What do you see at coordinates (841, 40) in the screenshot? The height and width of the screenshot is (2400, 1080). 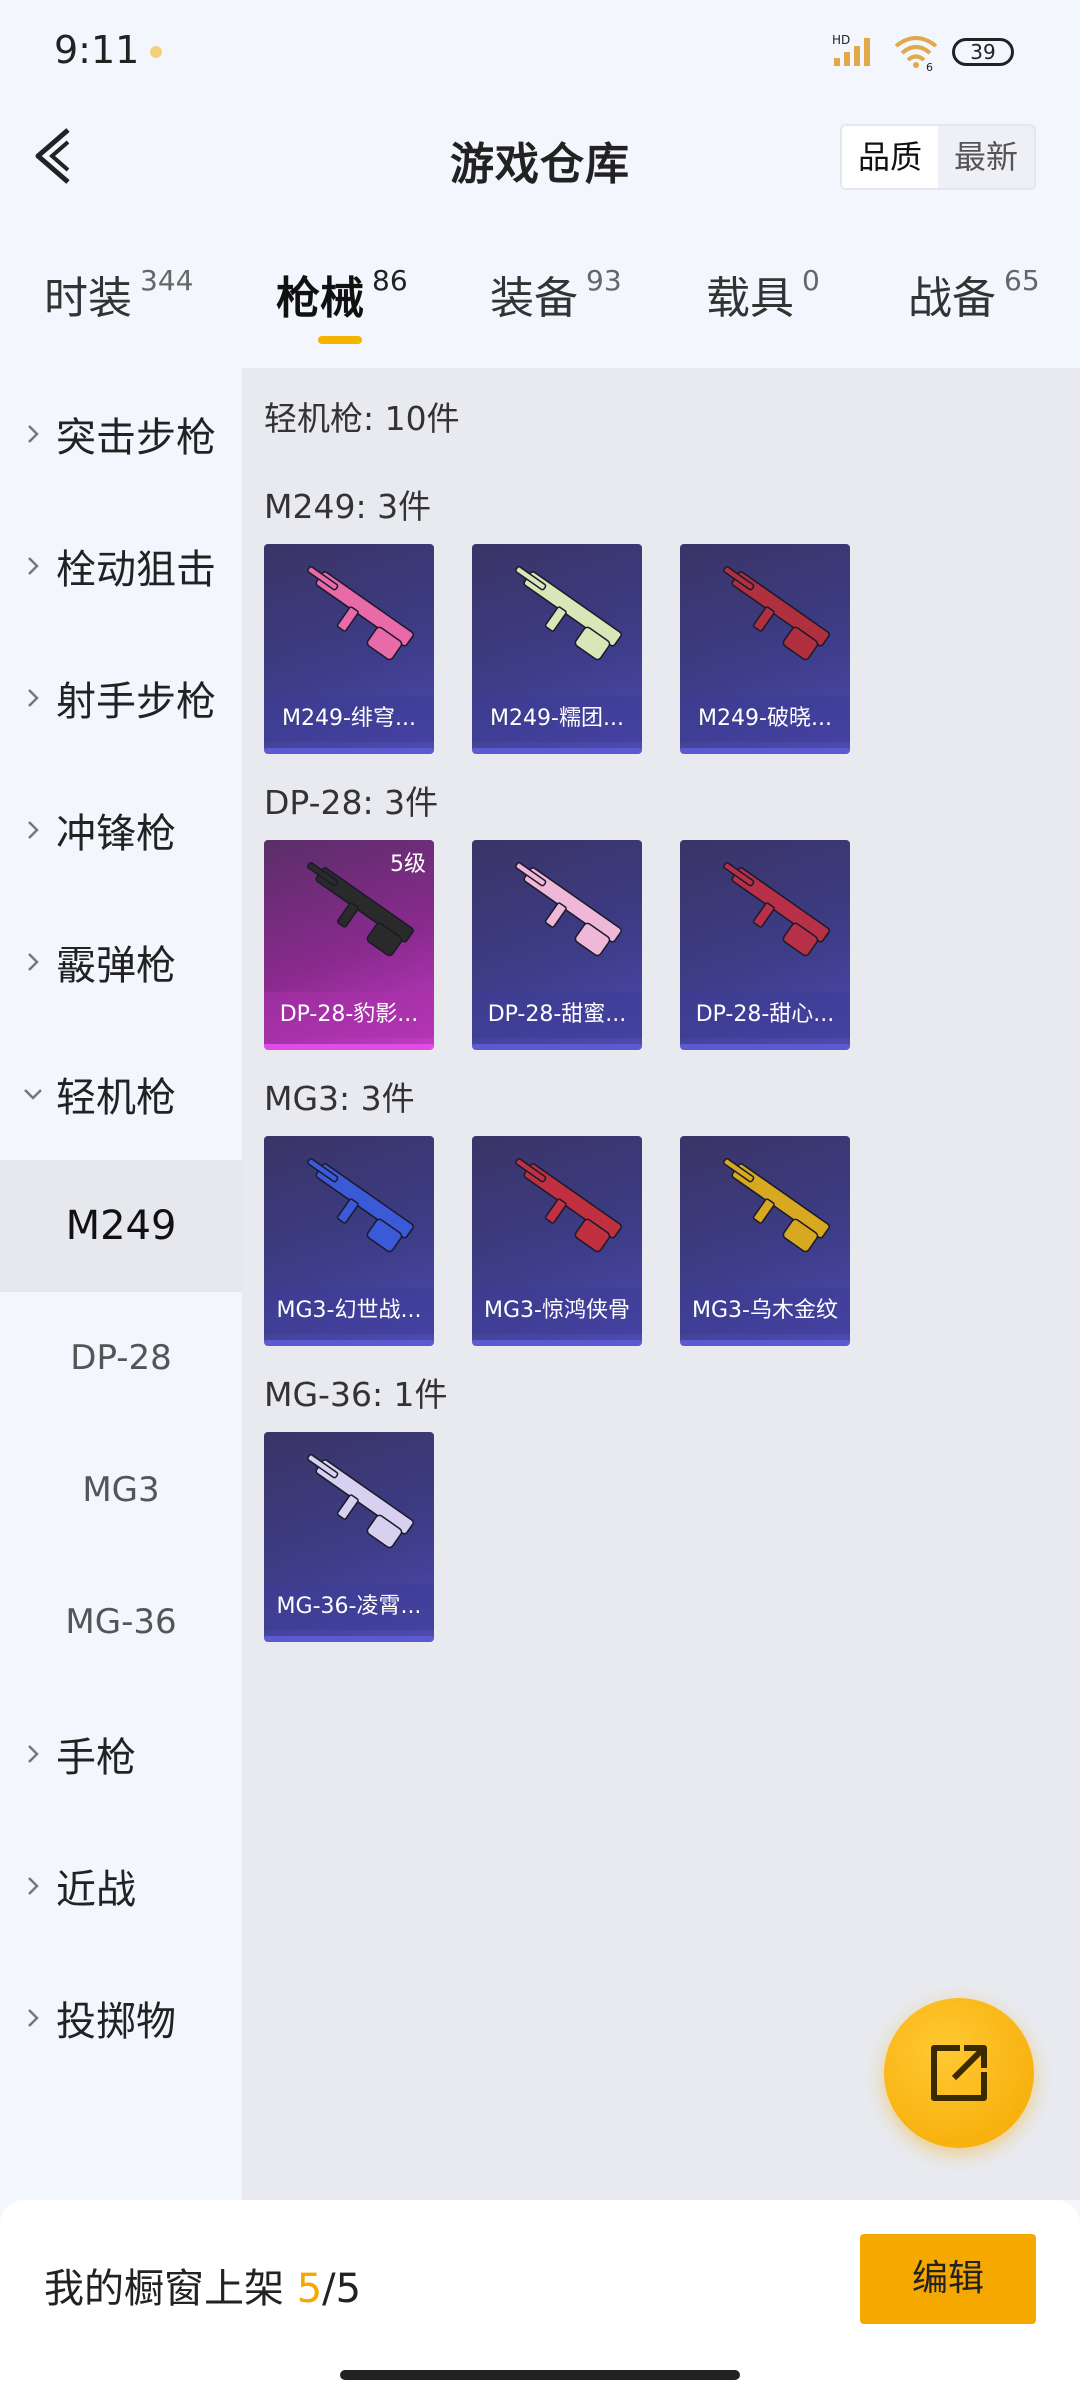 I see `svg-text: HD` at bounding box center [841, 40].